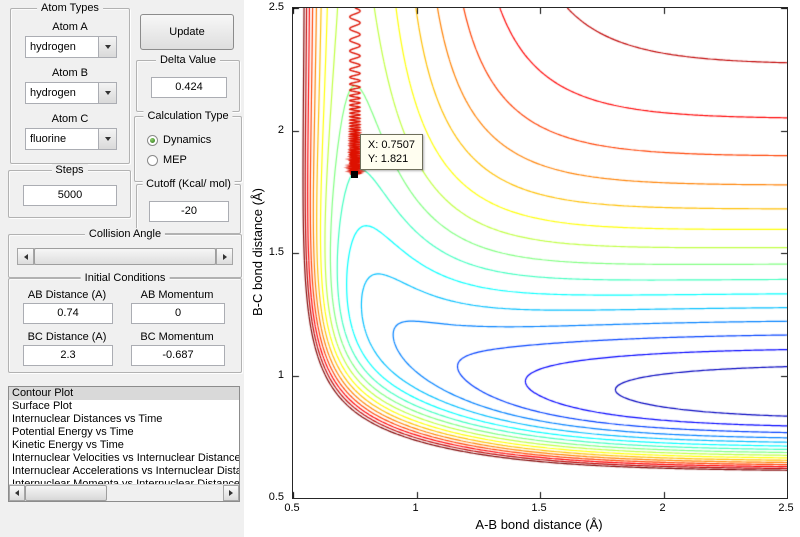  I want to click on atom-c-label: Atom C, so click(70, 119).